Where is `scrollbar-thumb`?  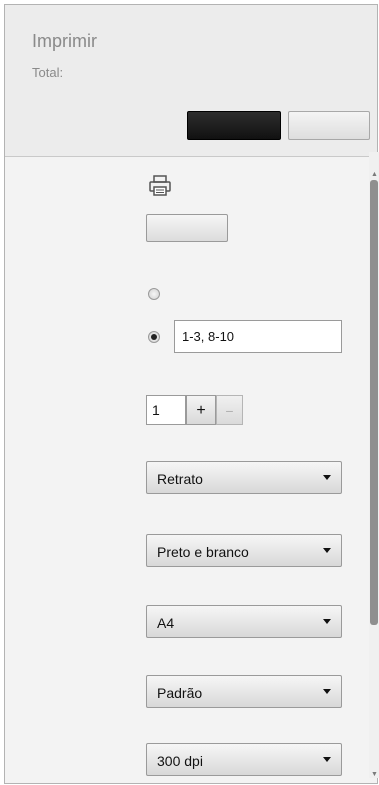
scrollbar-thumb is located at coordinates (374, 402).